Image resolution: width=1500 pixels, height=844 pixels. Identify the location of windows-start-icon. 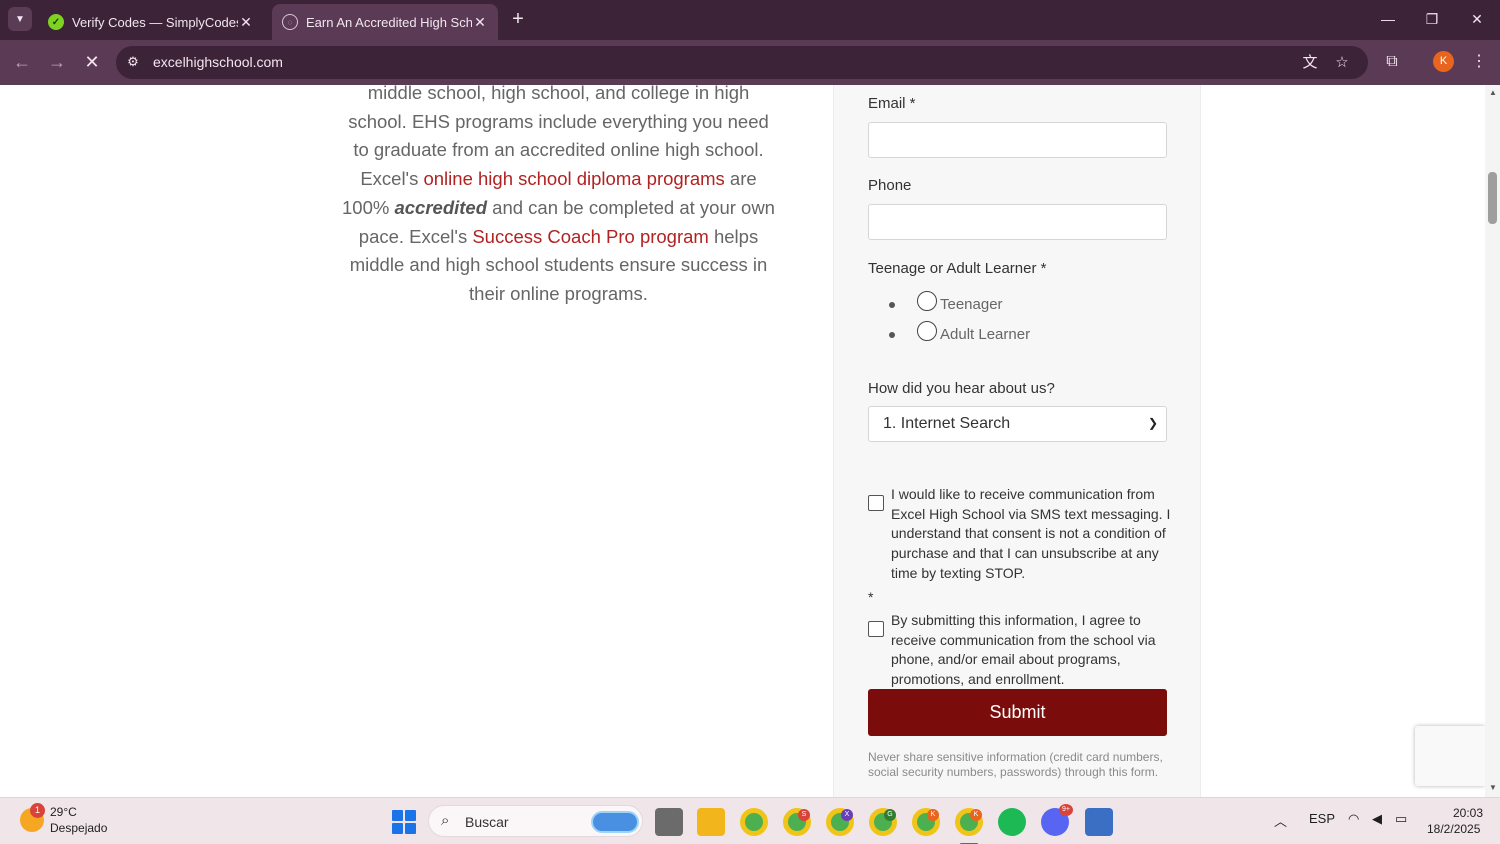
(404, 822).